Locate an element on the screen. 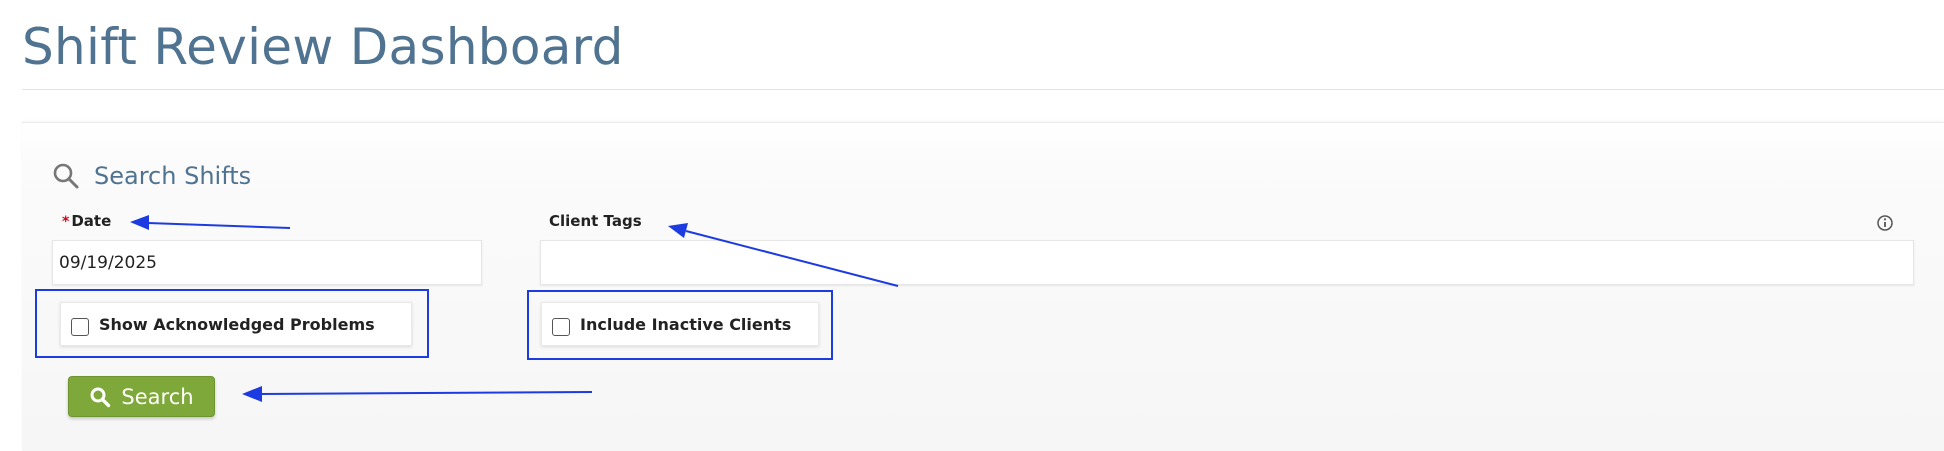 Image resolution: width=1944 pixels, height=451 pixels. client-tags-label: Client Tags is located at coordinates (595, 221).